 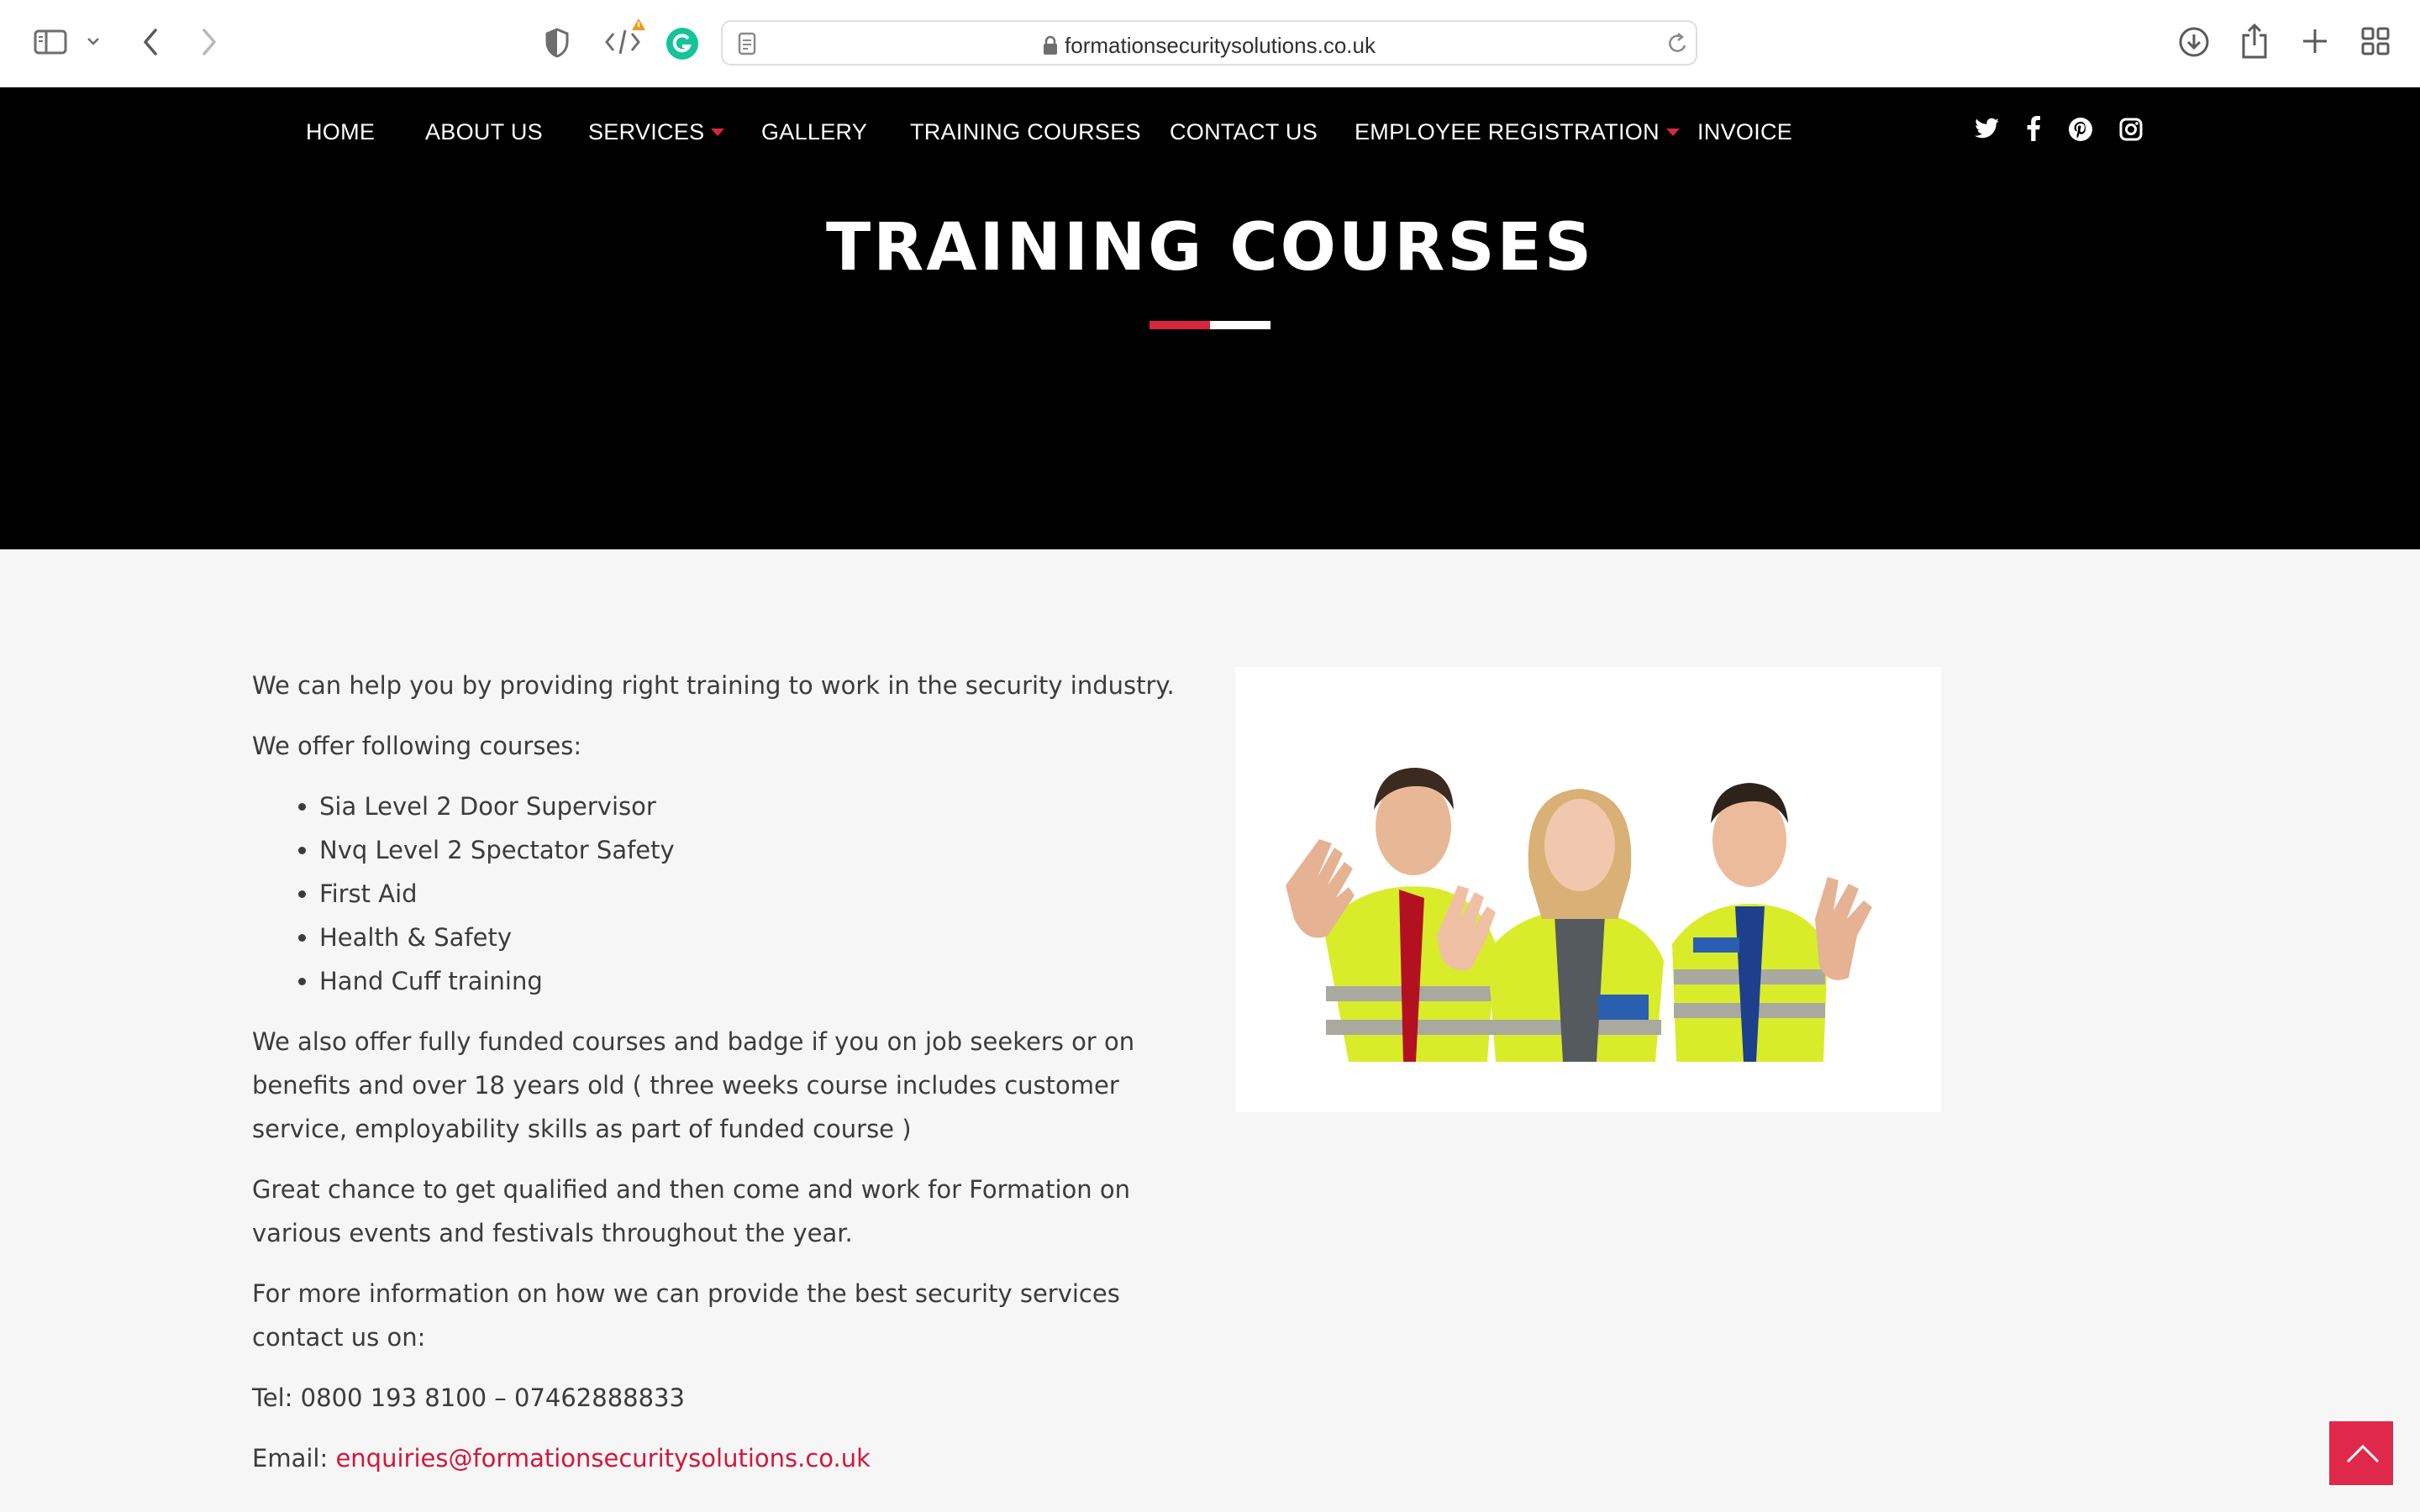 I want to click on underline-white-segment, so click(x=1240, y=325).